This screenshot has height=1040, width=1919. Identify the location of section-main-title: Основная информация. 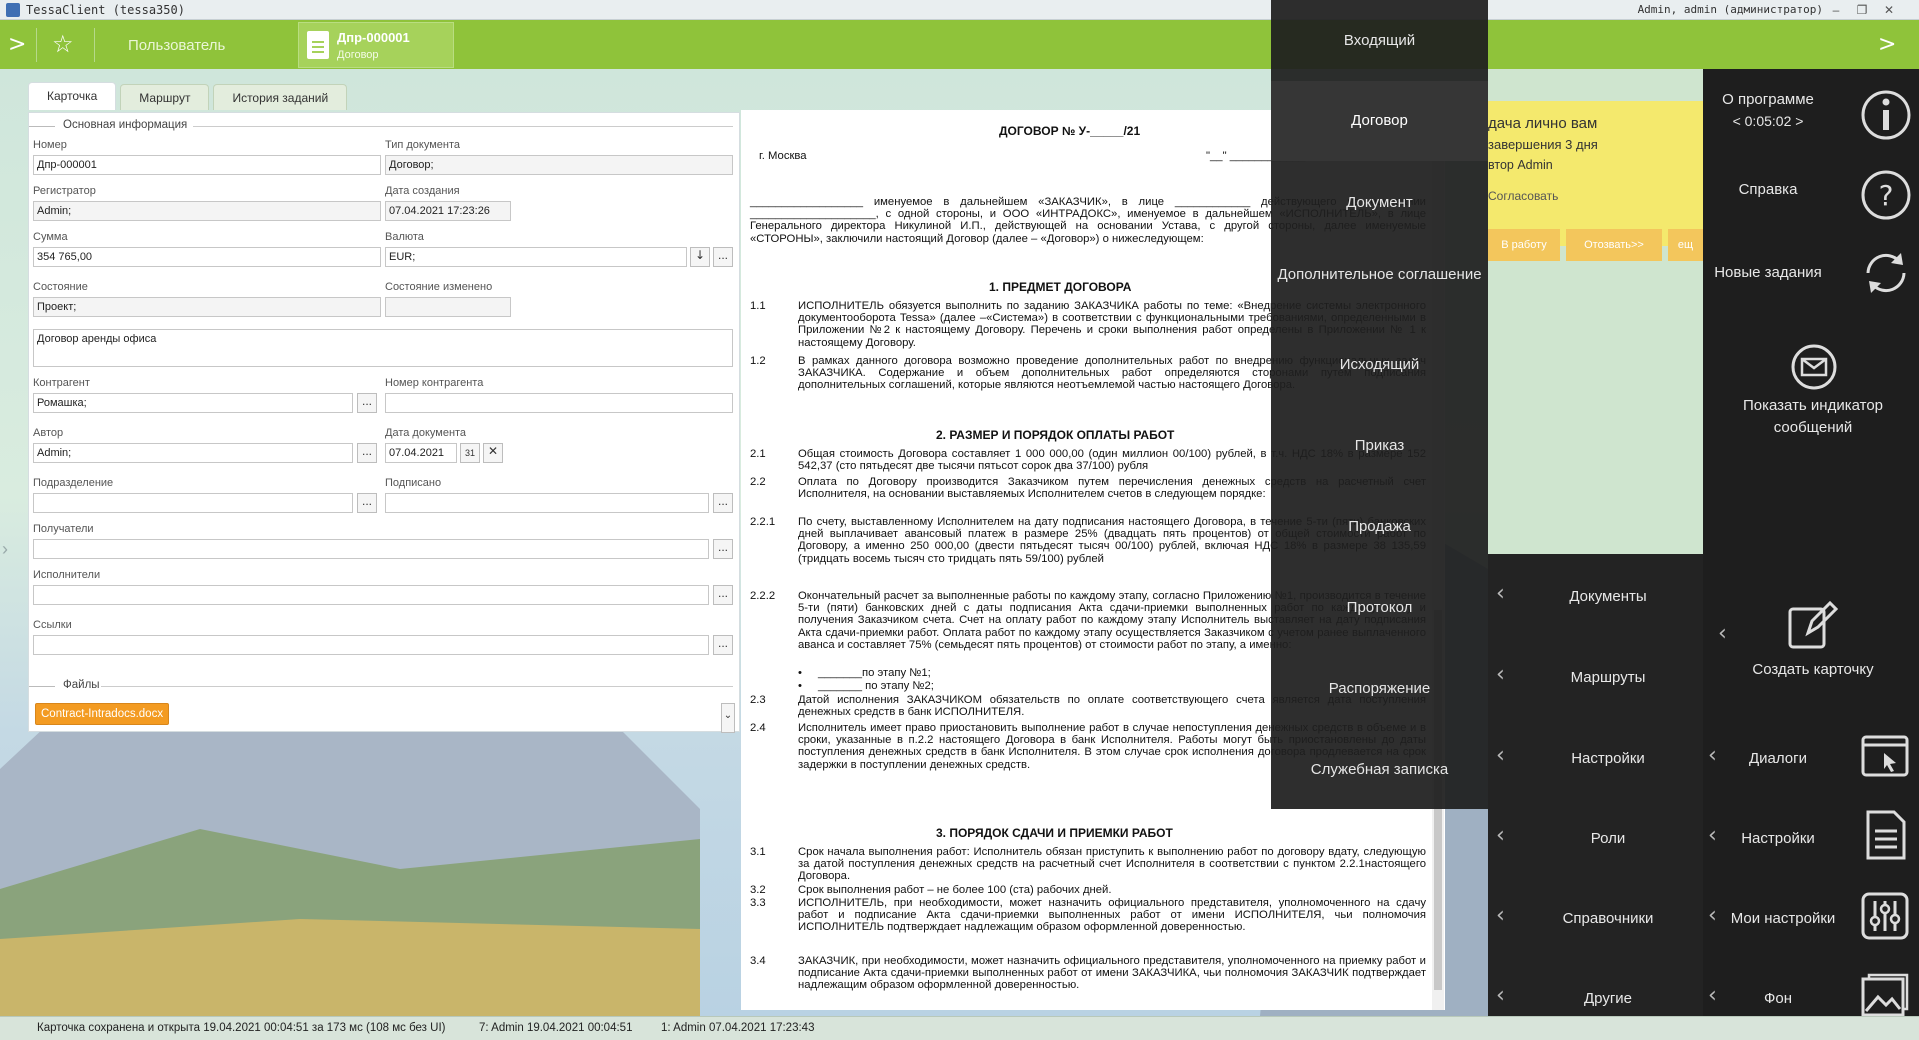
(108, 125).